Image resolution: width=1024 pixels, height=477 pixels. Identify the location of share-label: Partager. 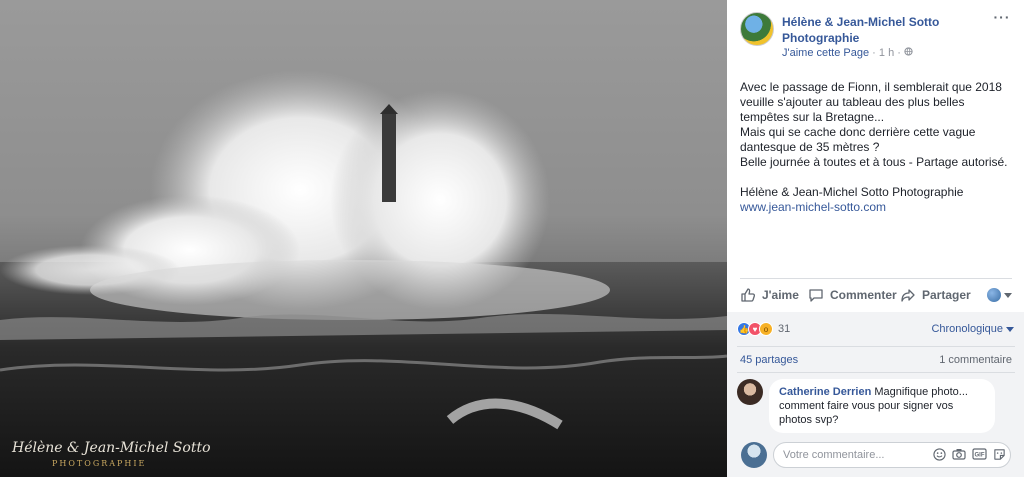
(946, 295).